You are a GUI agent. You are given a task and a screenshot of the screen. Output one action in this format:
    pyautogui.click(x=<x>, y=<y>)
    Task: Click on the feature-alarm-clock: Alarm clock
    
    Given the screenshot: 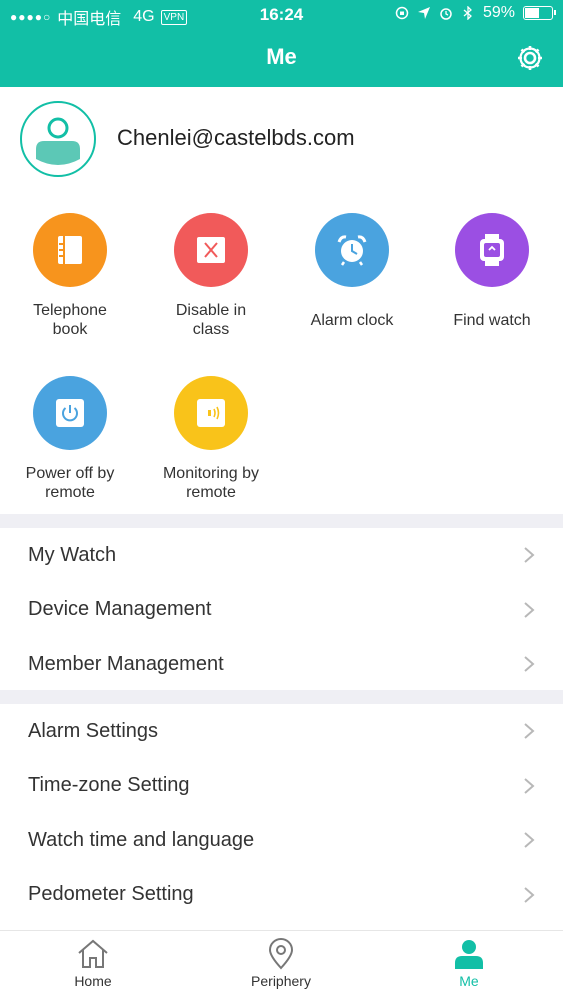 What is the action you would take?
    pyautogui.click(x=352, y=271)
    